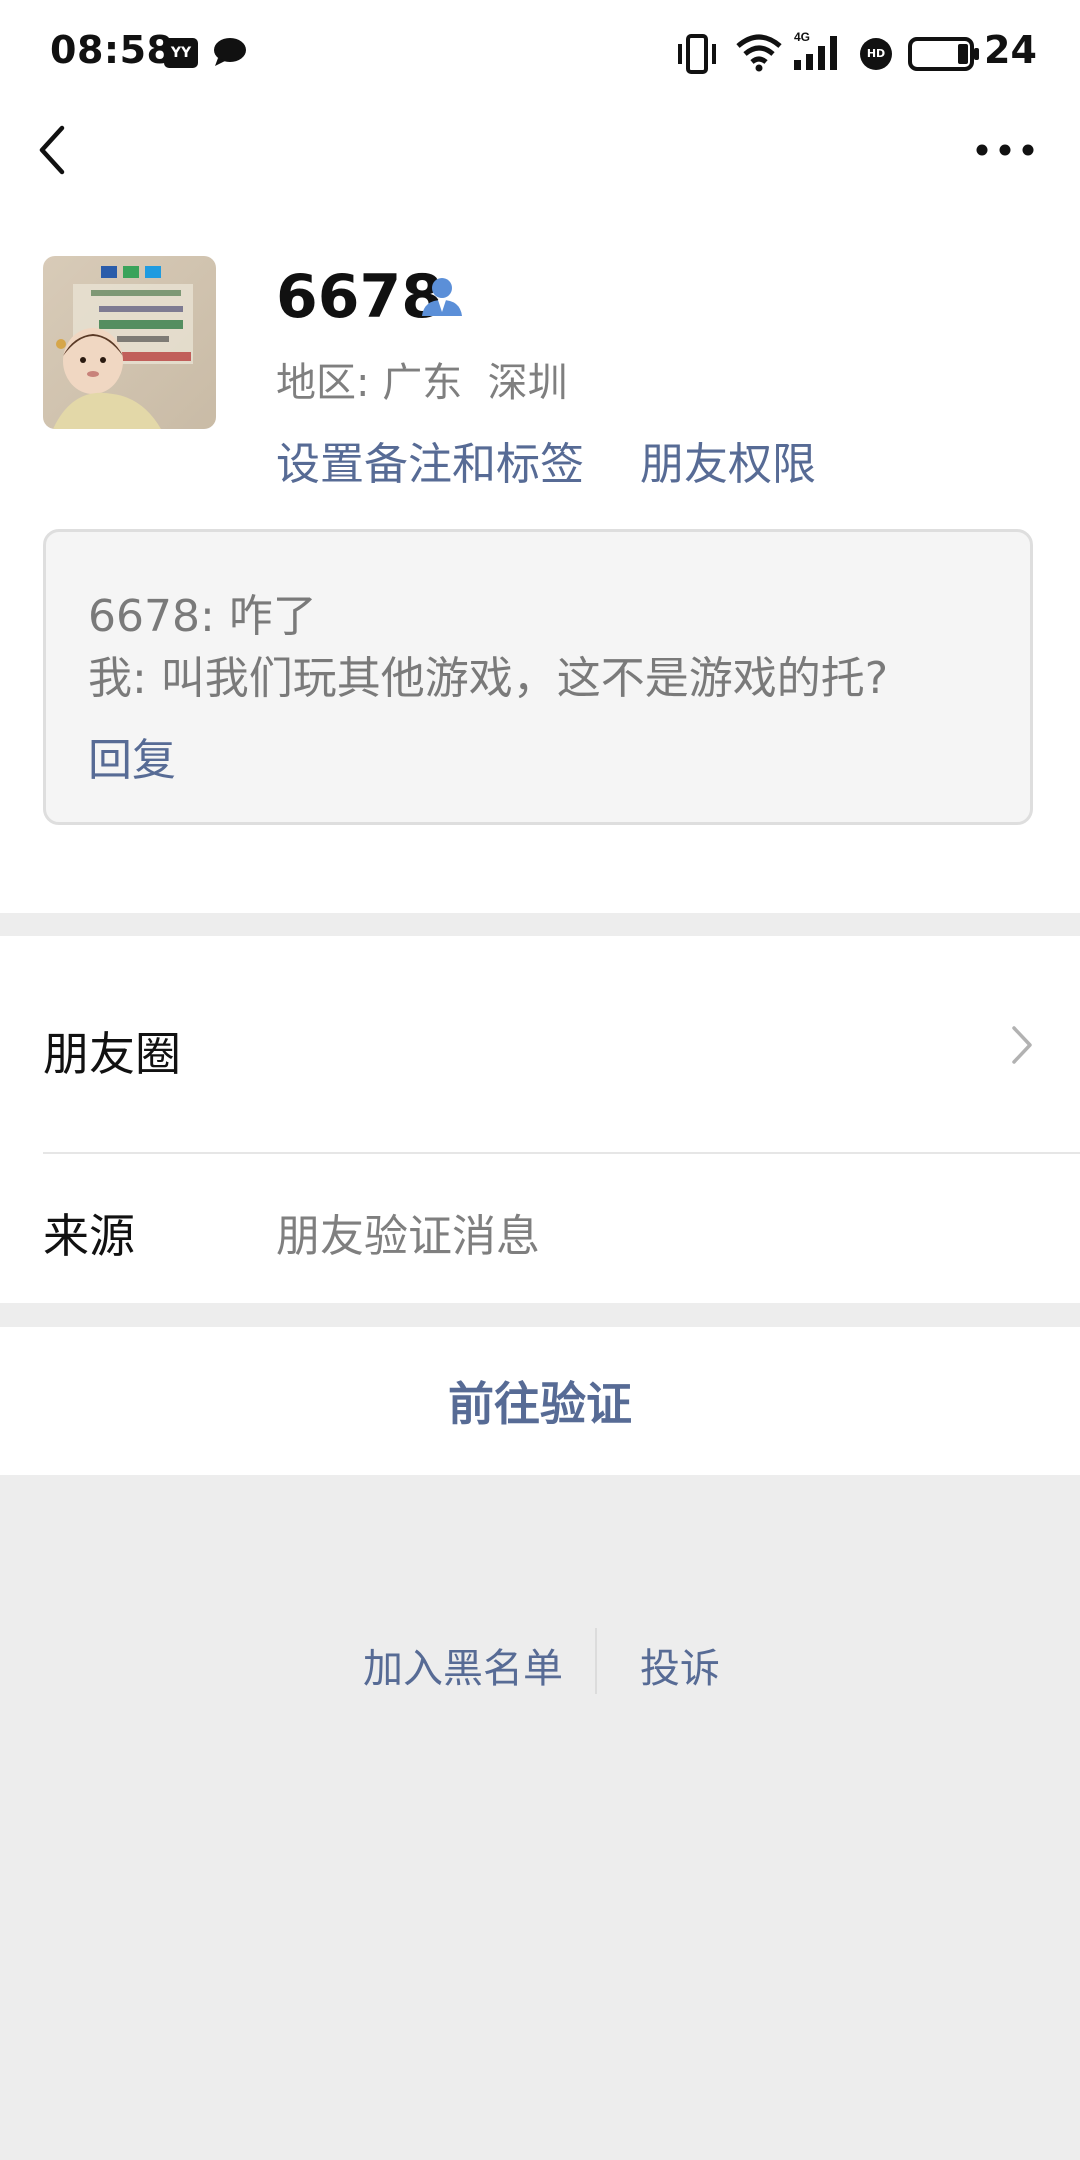 Image resolution: width=1080 pixels, height=2160 pixels. I want to click on reply-link: 回复, so click(132, 756).